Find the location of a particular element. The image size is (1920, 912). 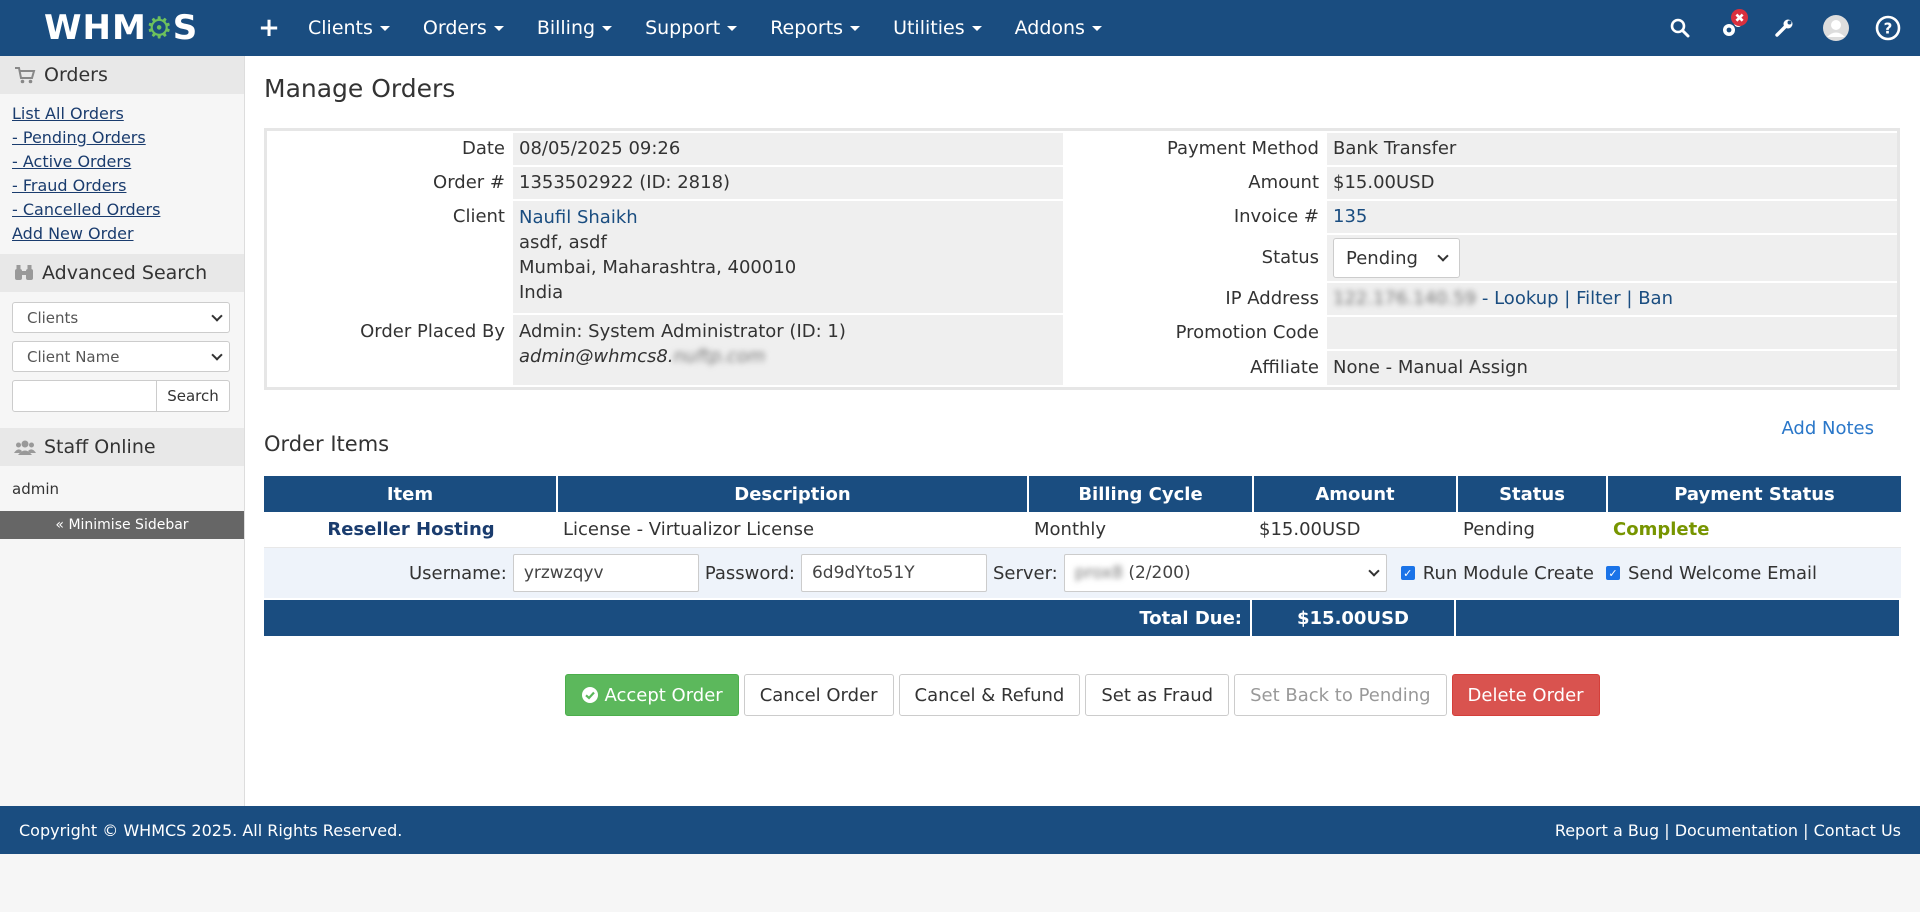

amount-label: Amount is located at coordinates (1283, 182).